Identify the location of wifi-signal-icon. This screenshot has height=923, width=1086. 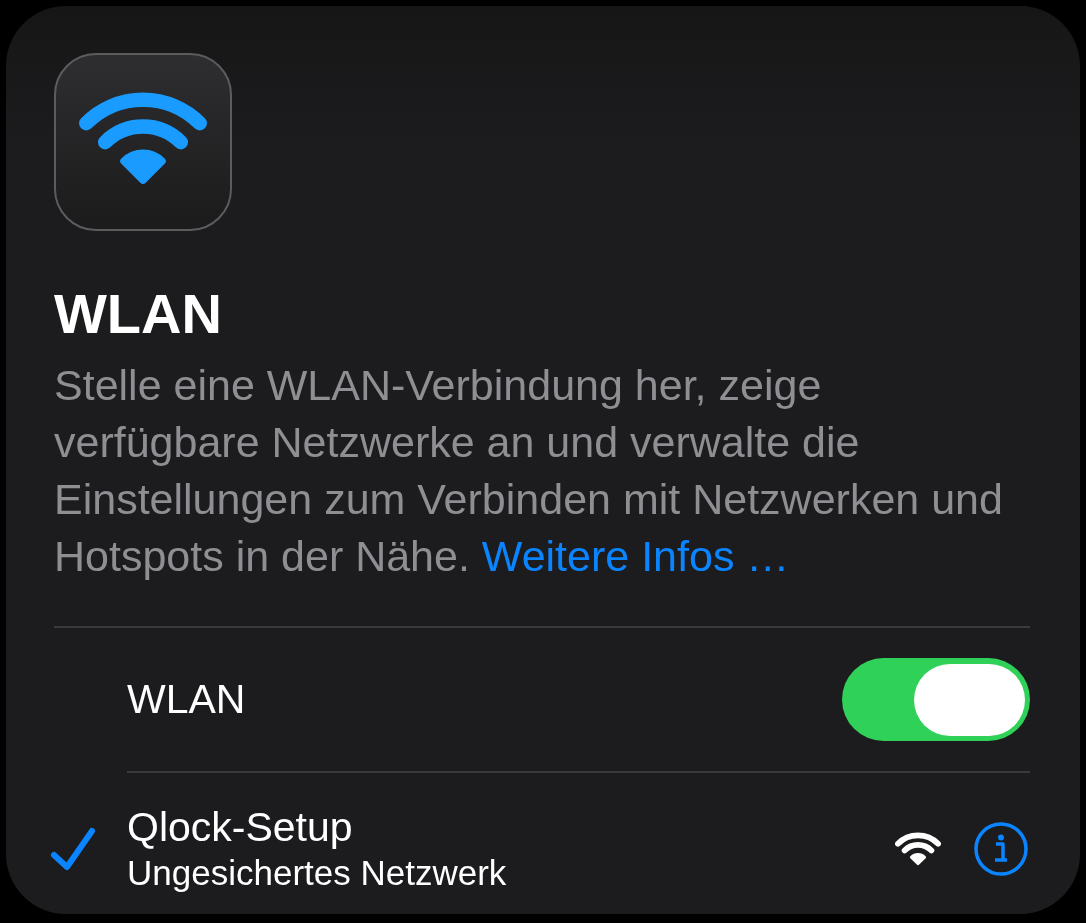
(918, 848).